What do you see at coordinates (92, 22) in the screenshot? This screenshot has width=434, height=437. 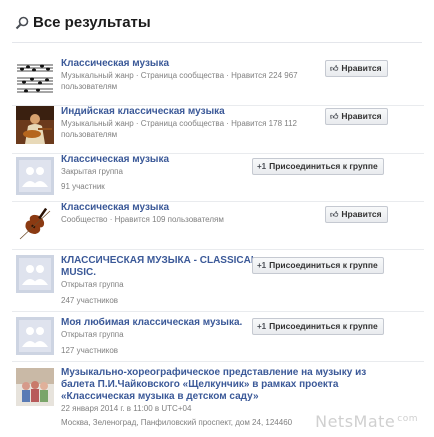 I see `page-title: Все результаты` at bounding box center [92, 22].